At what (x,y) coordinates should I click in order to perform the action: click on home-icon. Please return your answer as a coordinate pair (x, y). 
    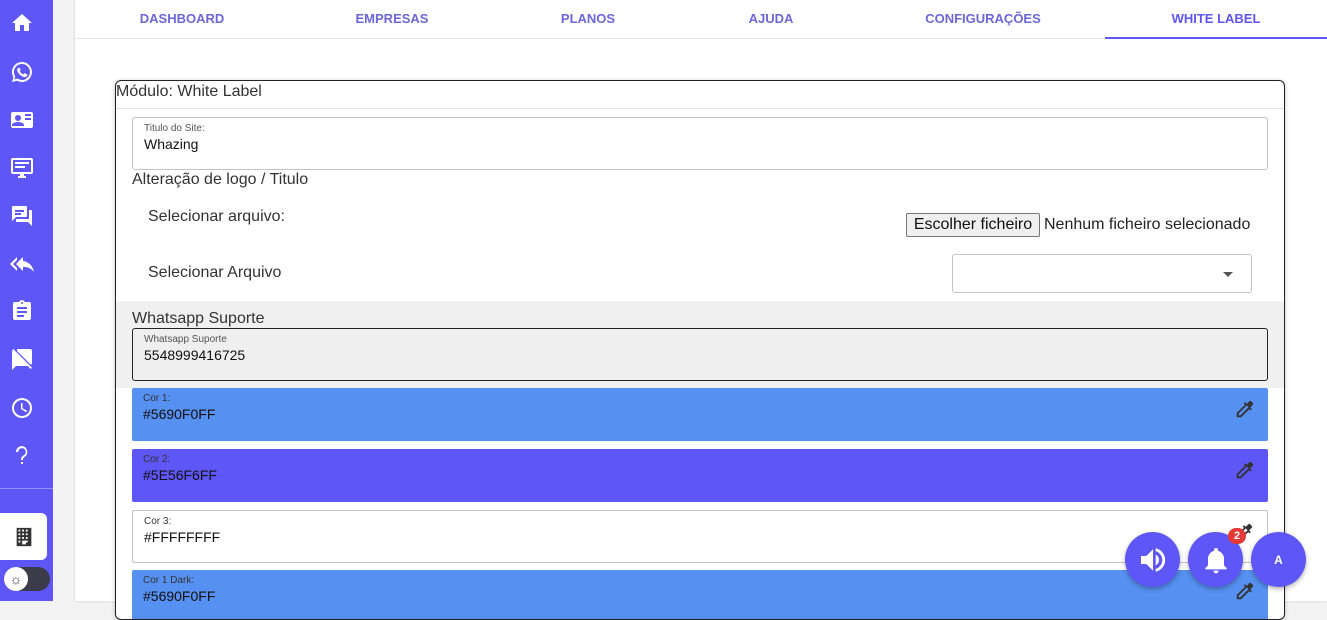
    Looking at the image, I should click on (22, 23).